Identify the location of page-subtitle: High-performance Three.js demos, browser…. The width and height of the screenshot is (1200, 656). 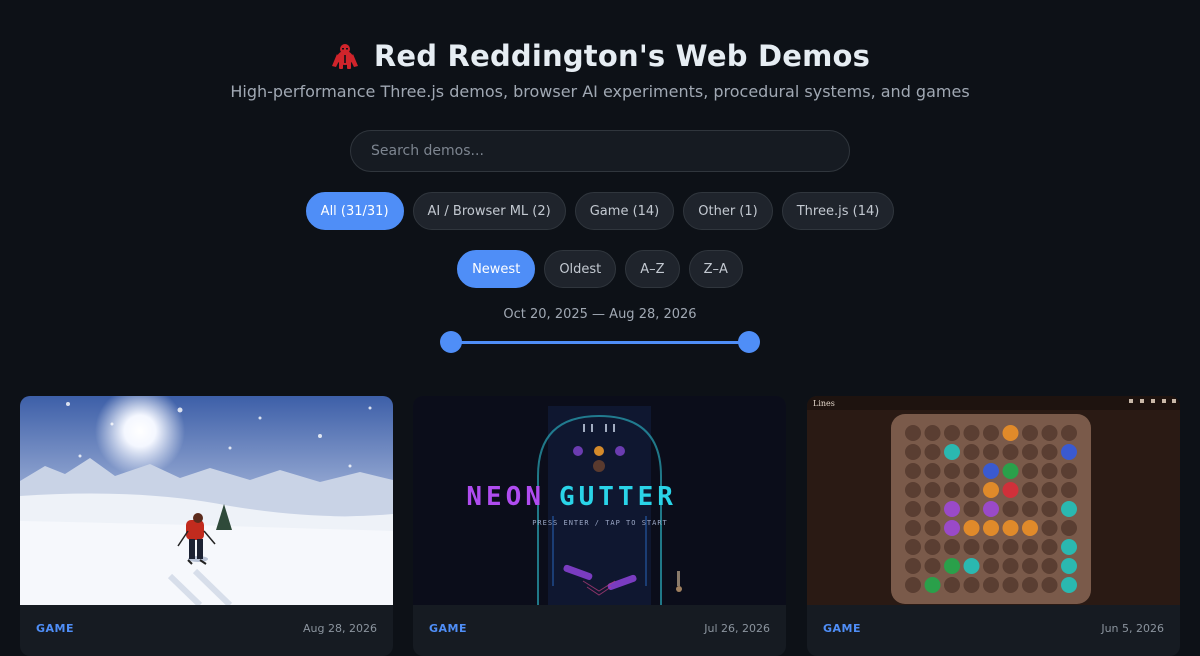
(600, 91).